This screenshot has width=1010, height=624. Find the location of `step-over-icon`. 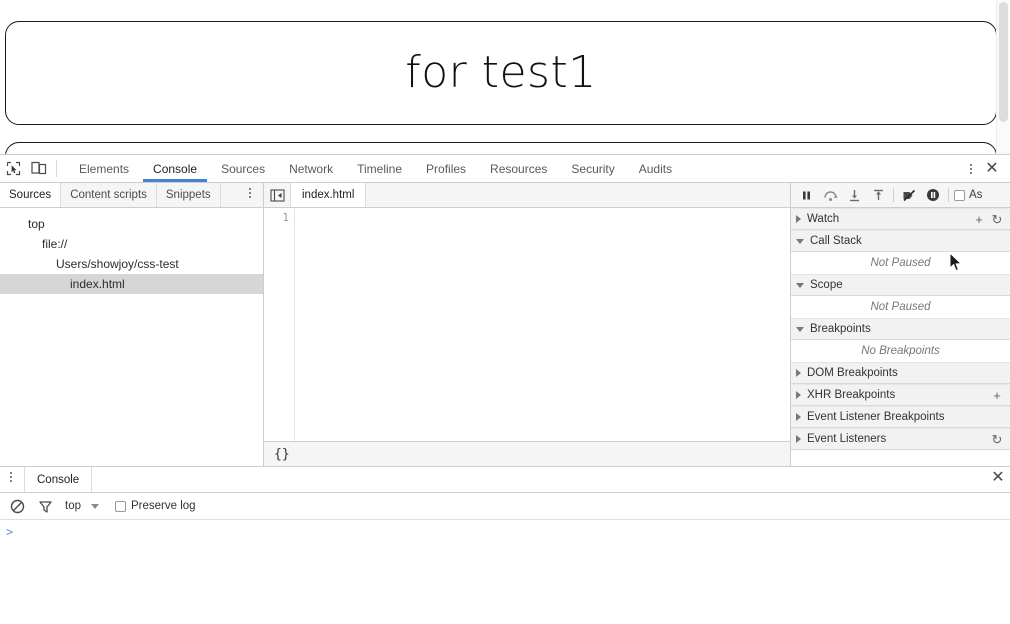

step-over-icon is located at coordinates (830, 195).